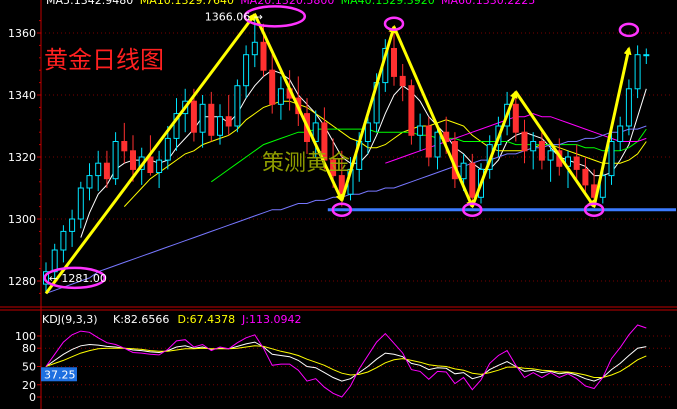 The width and height of the screenshot is (677, 409). What do you see at coordinates (141, 319) in the screenshot?
I see `kdj-legend-entry: K:82.6566` at bounding box center [141, 319].